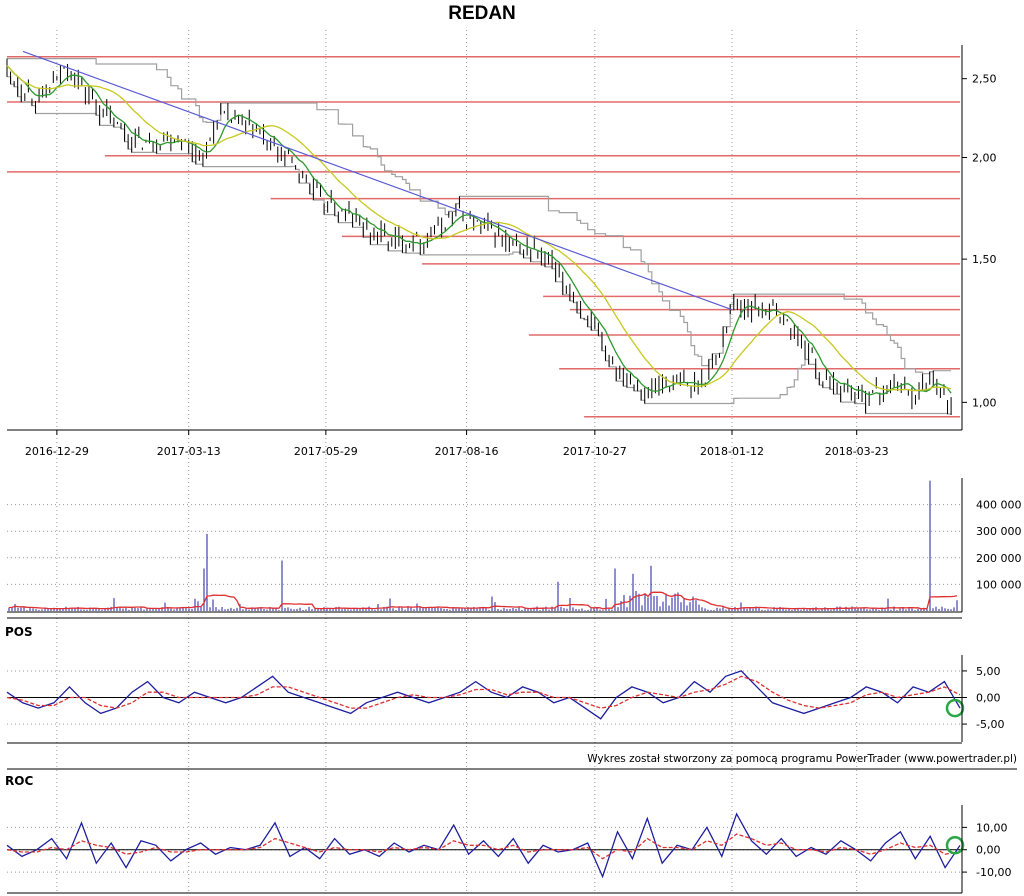 This screenshot has height=896, width=1024. I want to click on roc-panel: ROC 10,00 0,00 -10,00, so click(508, 834).